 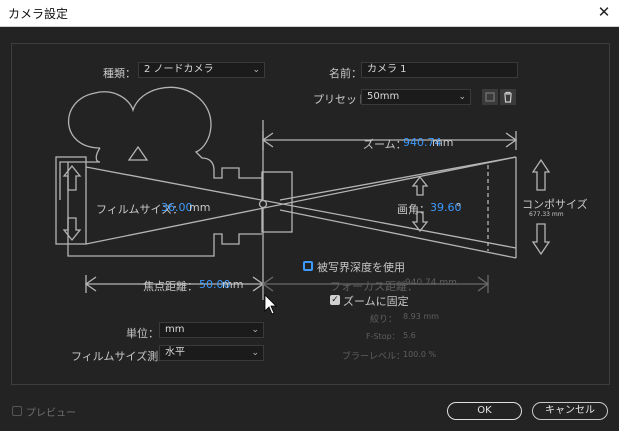 What do you see at coordinates (421, 316) in the screenshot?
I see `aperture-value: 8.93 mm` at bounding box center [421, 316].